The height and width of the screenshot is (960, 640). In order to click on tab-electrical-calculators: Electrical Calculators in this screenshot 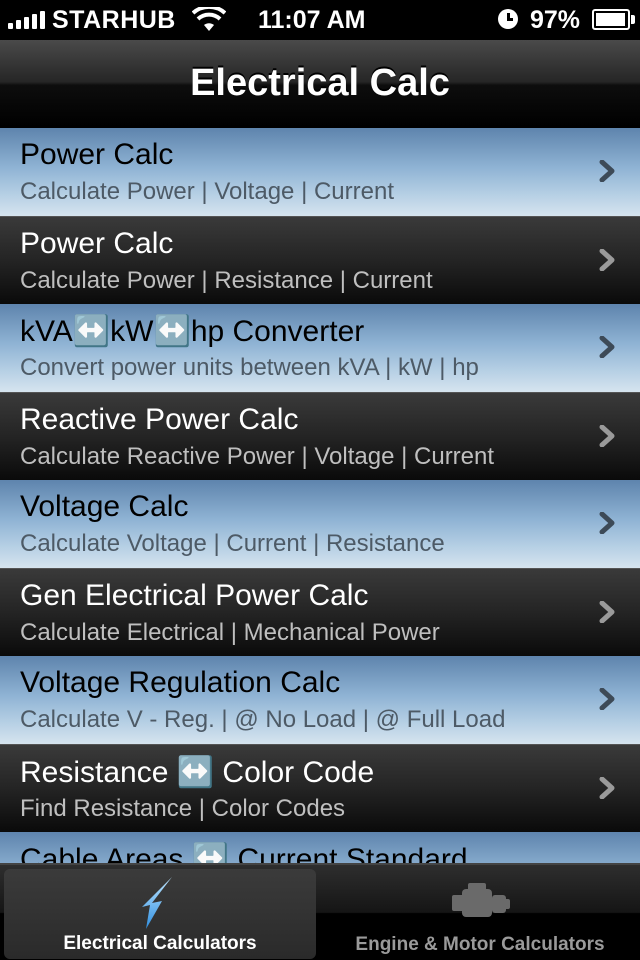, I will do `click(160, 914)`.